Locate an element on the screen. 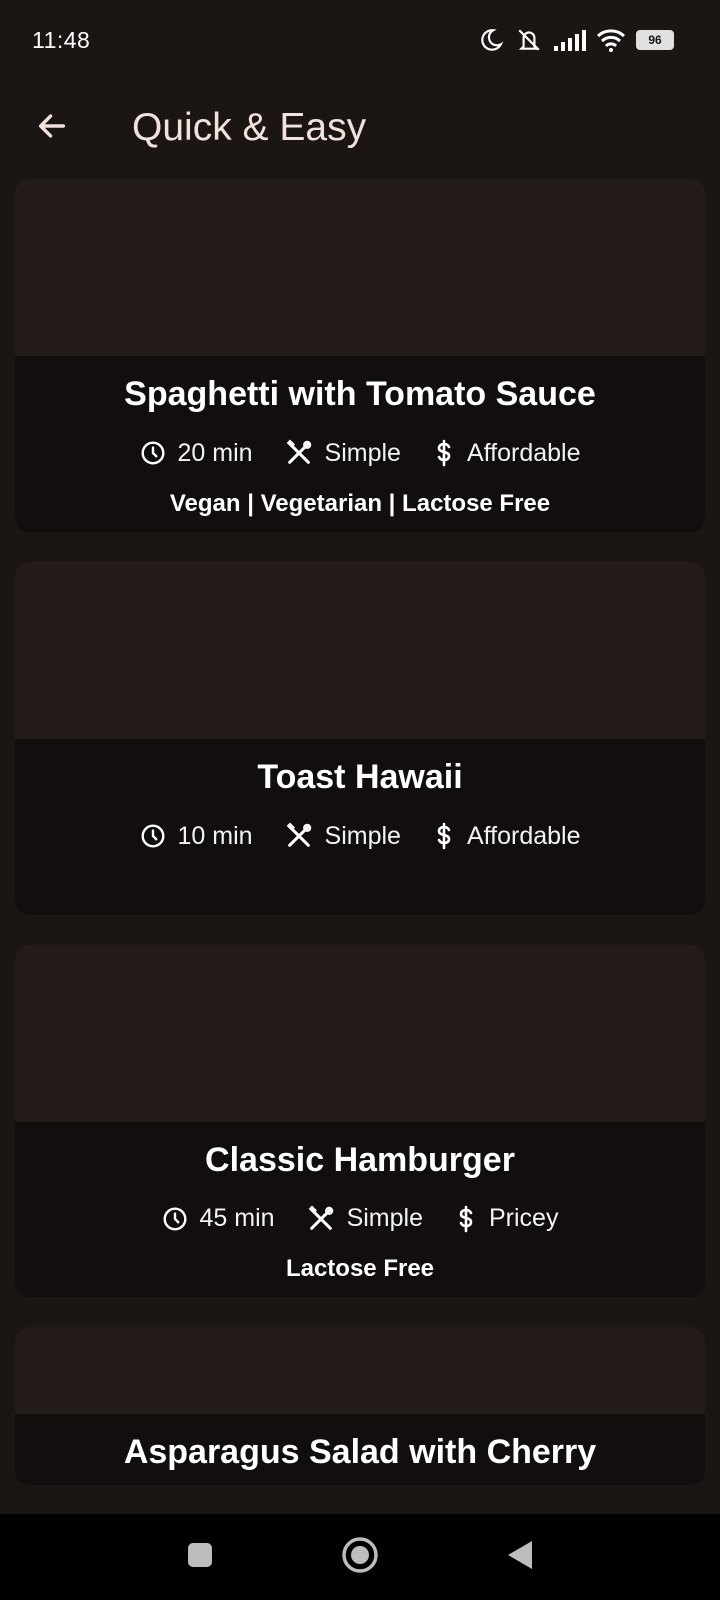  moon-icon is located at coordinates (491, 40).